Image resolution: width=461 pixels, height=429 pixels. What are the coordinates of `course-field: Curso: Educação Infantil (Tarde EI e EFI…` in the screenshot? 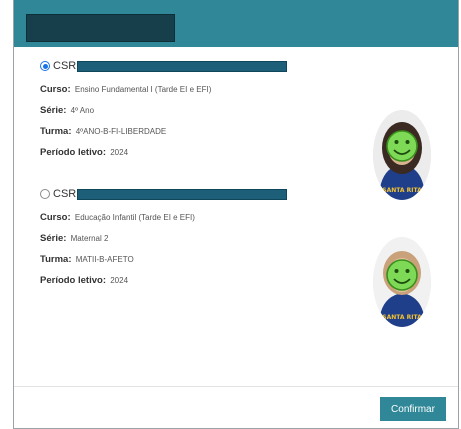 It's located at (240, 217).